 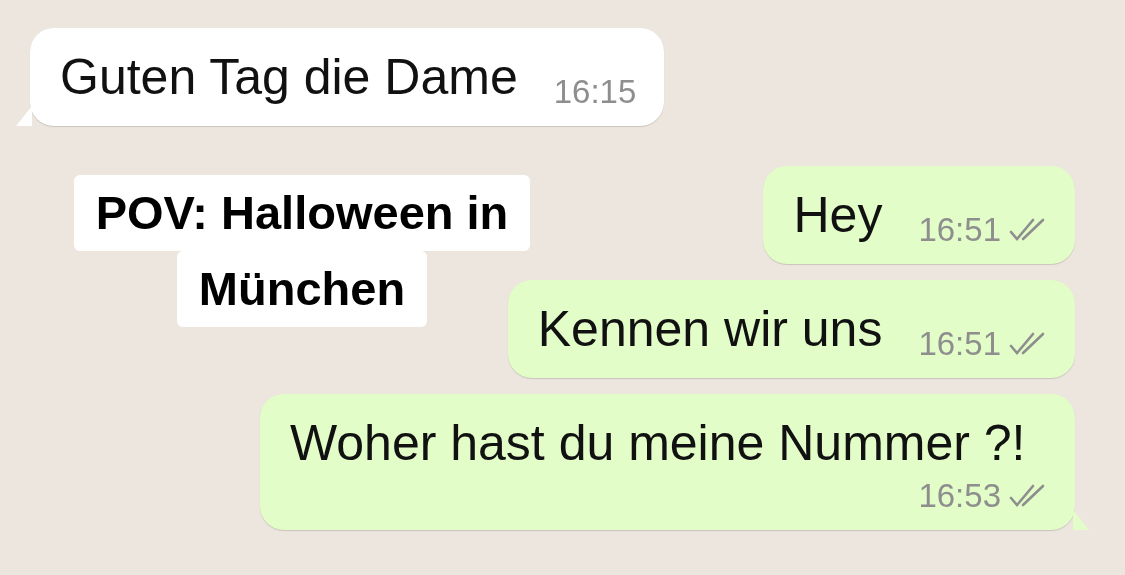 I want to click on message-time: 16:15, so click(x=595, y=92).